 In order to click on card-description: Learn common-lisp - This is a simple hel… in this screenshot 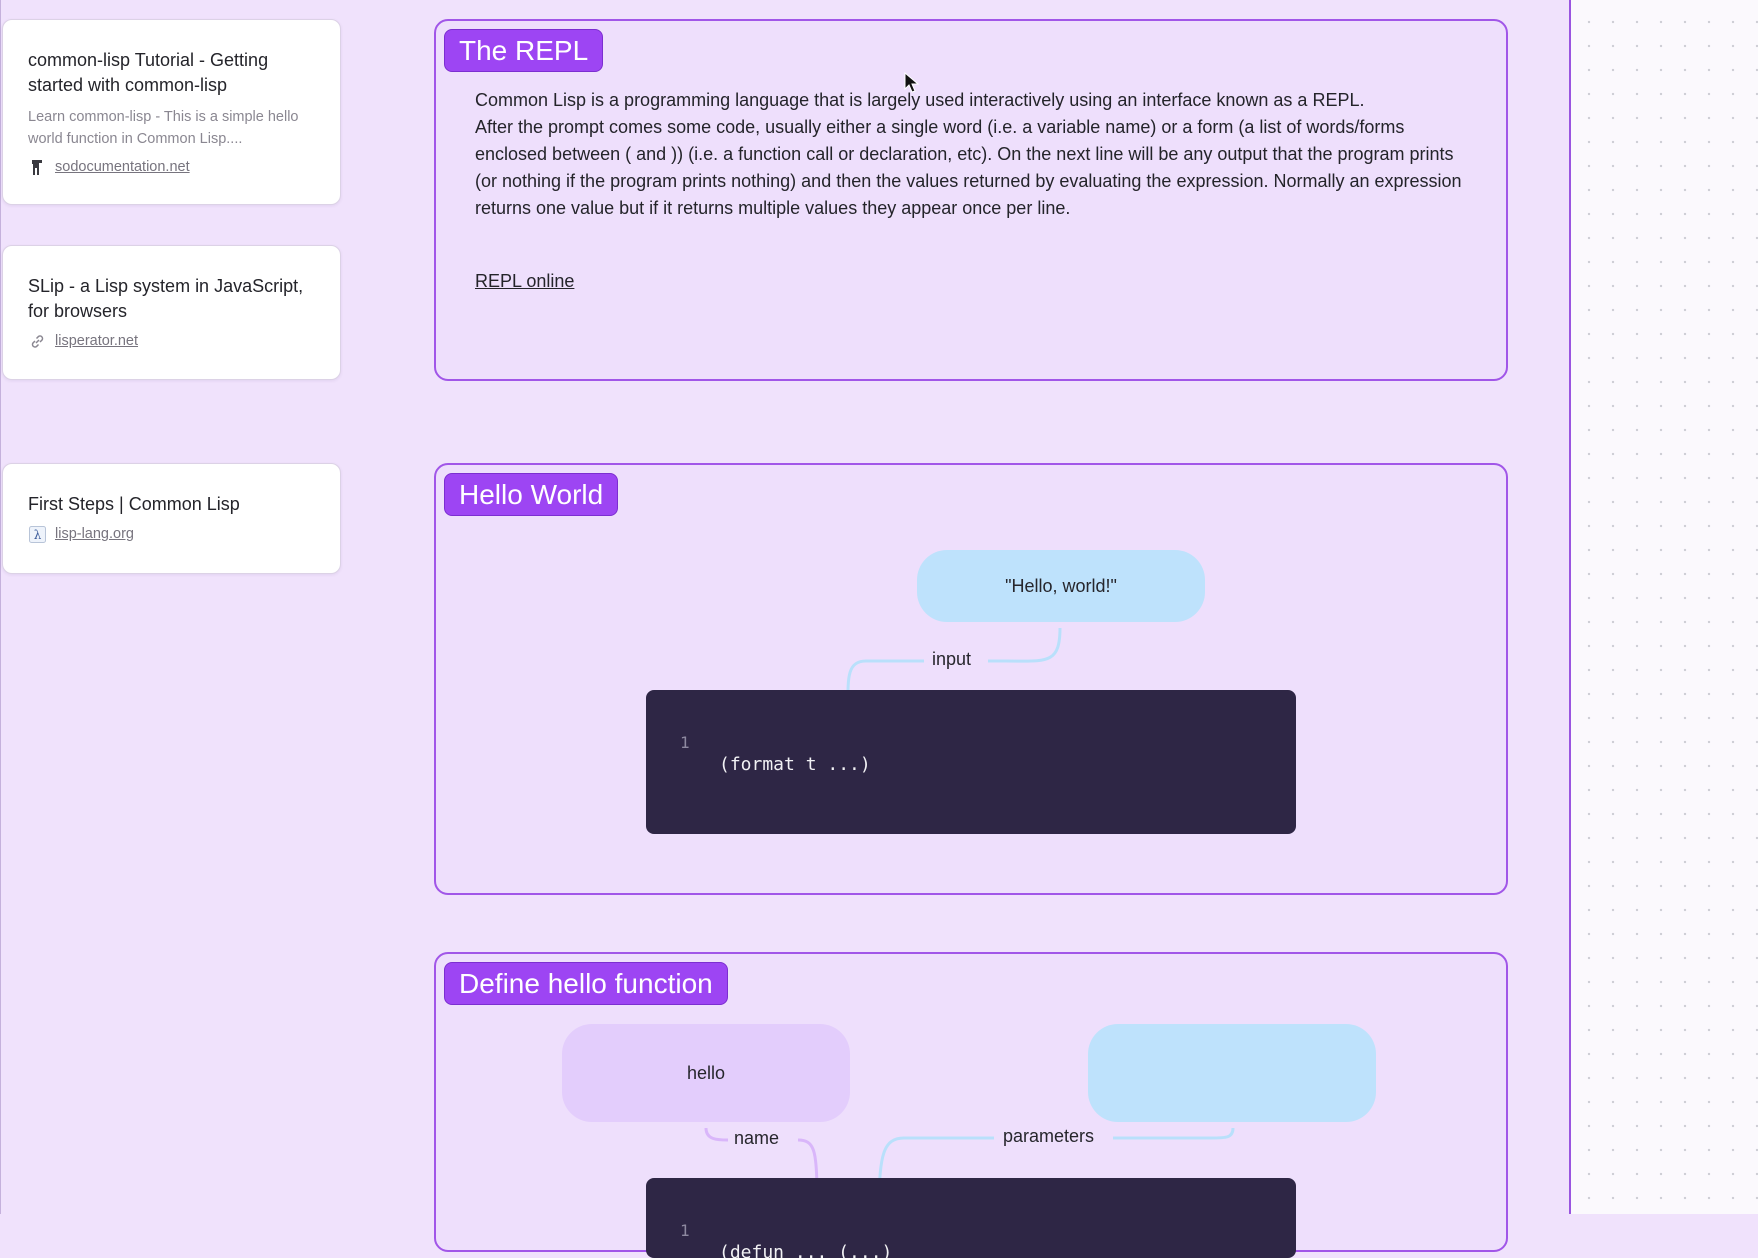, I will do `click(163, 128)`.